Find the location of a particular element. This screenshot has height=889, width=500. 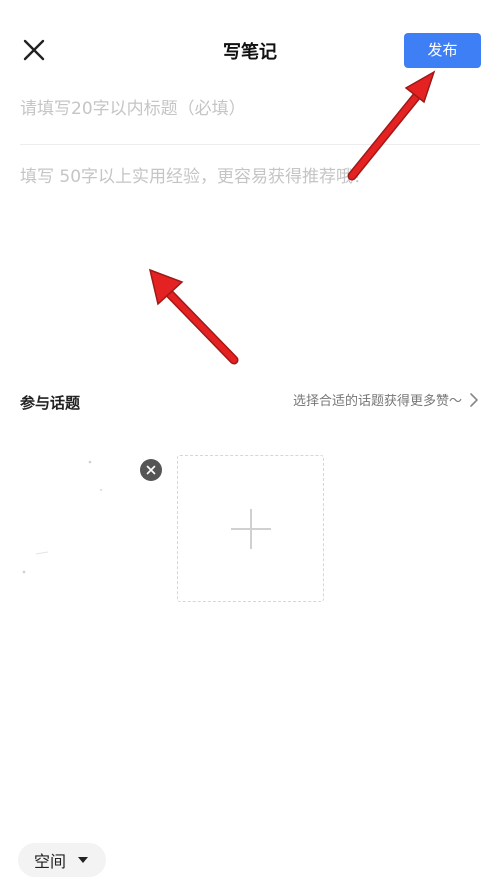

topic-hint-text: 选择合适的话题获得更多赞～ is located at coordinates (377, 401).